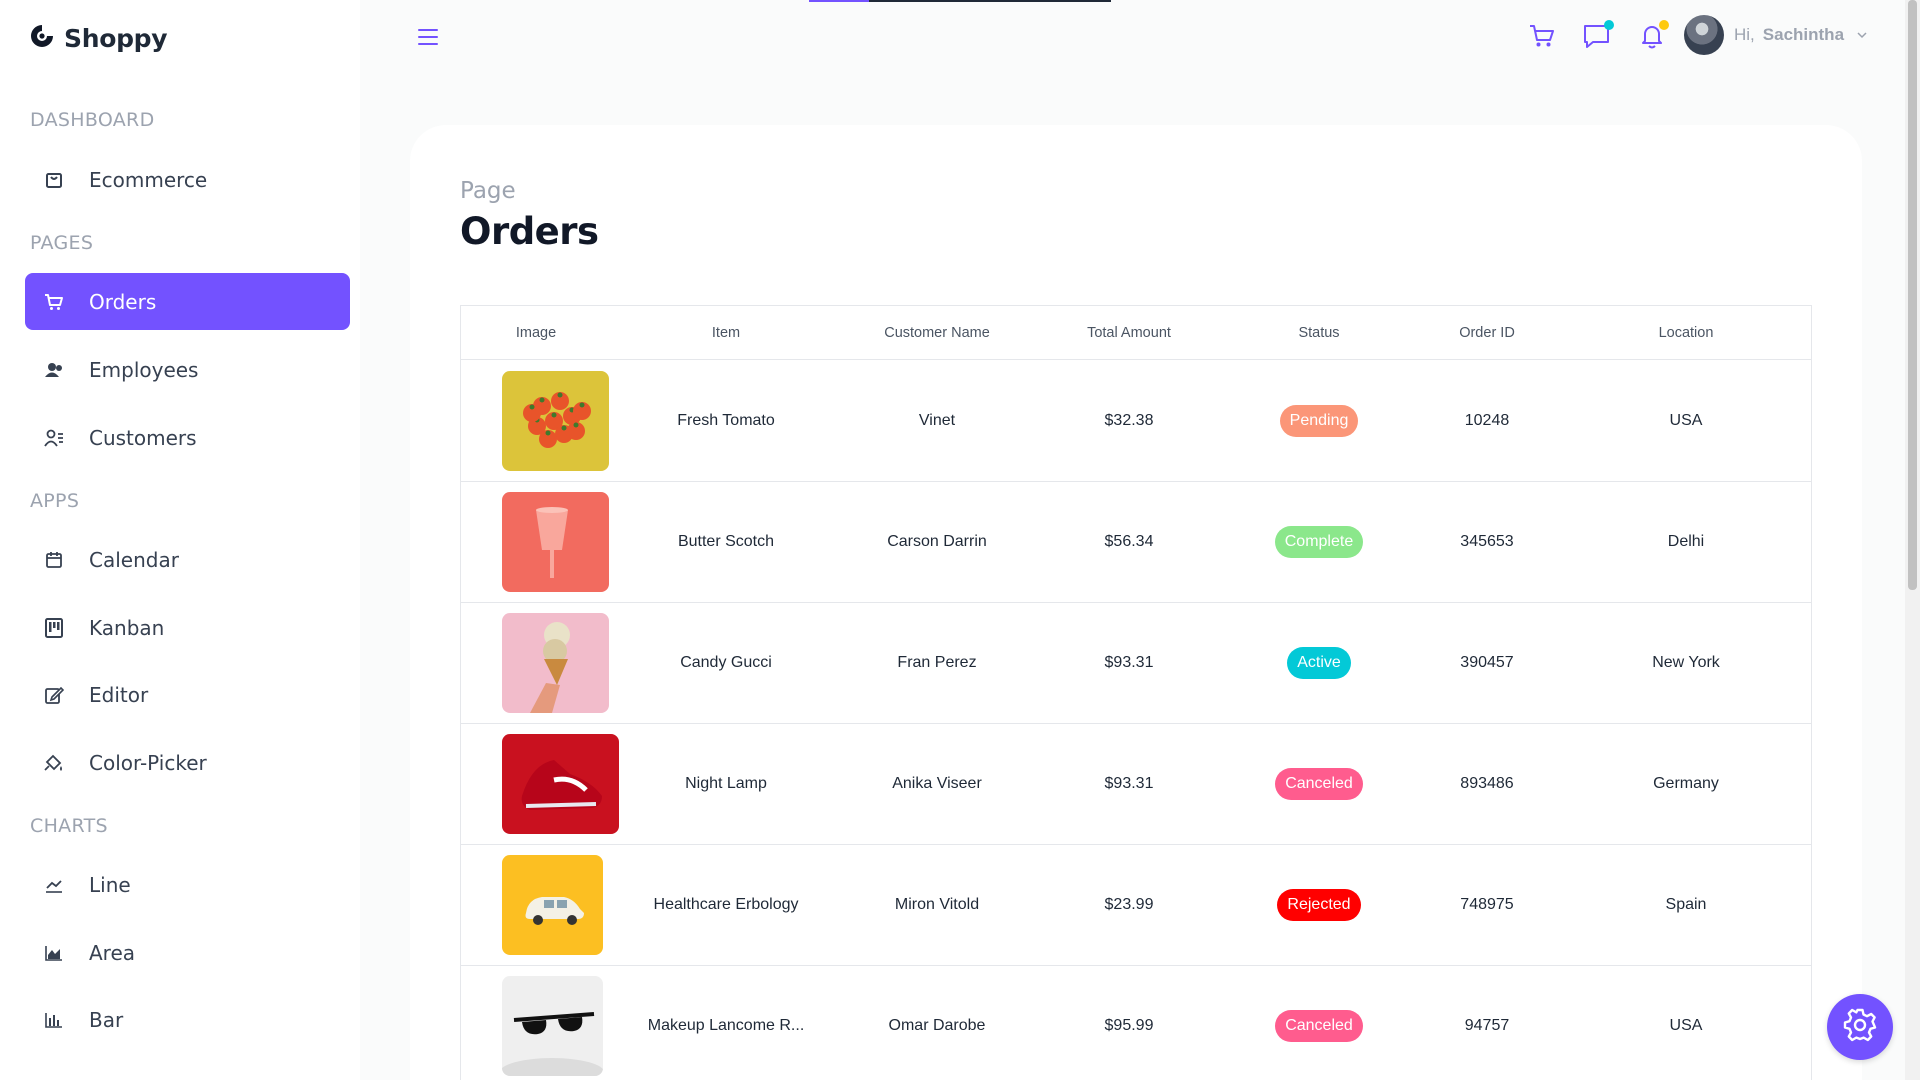 The height and width of the screenshot is (1080, 1920). I want to click on pink-glass-photo, so click(555, 542).